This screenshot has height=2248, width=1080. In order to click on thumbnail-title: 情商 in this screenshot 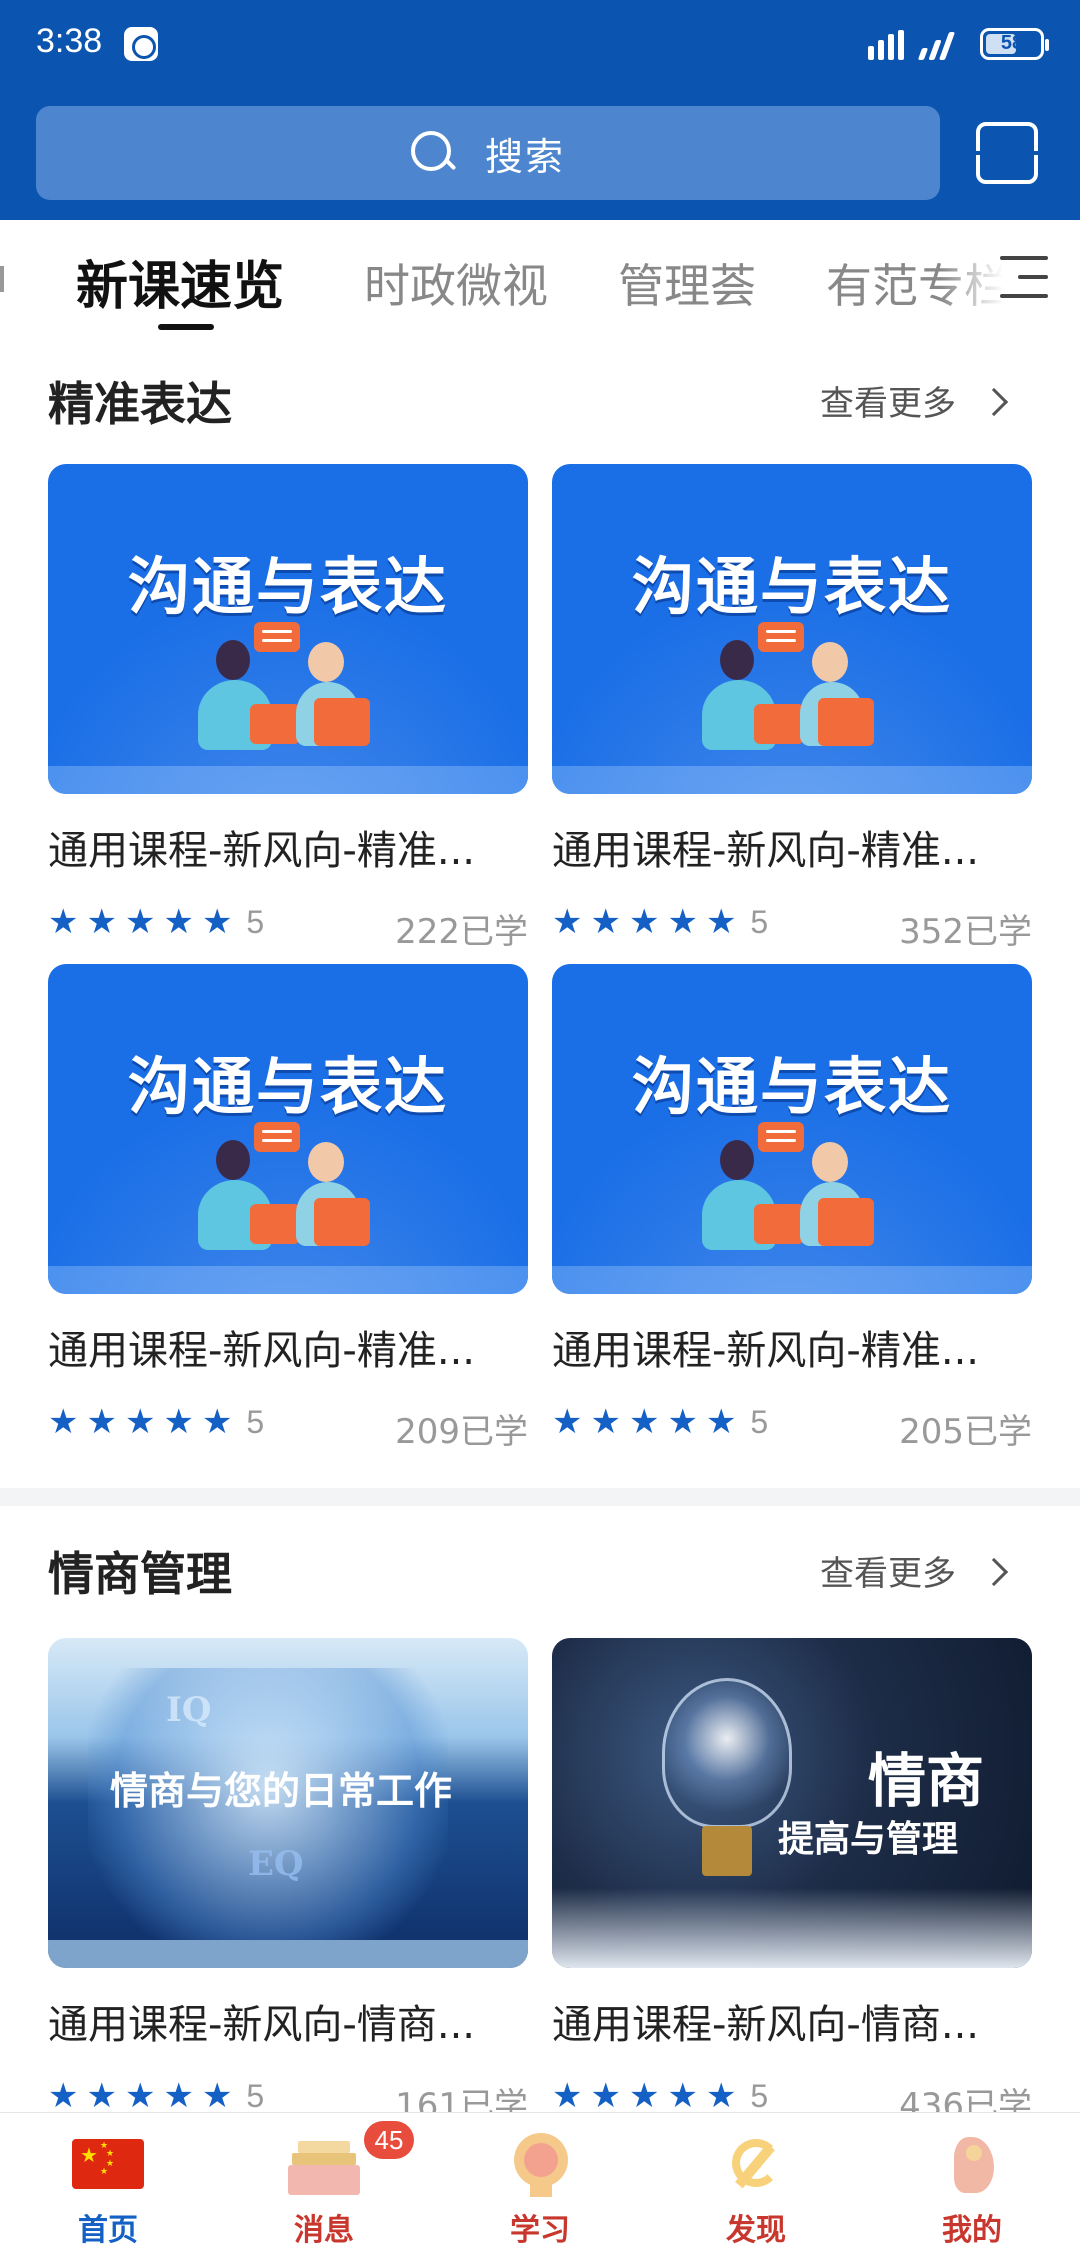, I will do `click(926, 1781)`.